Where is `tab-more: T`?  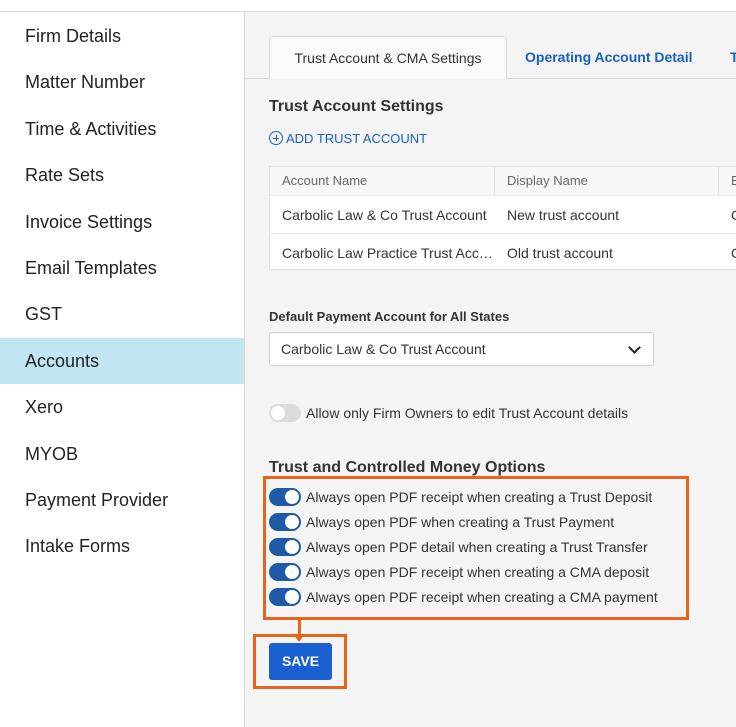
tab-more: T is located at coordinates (733, 57).